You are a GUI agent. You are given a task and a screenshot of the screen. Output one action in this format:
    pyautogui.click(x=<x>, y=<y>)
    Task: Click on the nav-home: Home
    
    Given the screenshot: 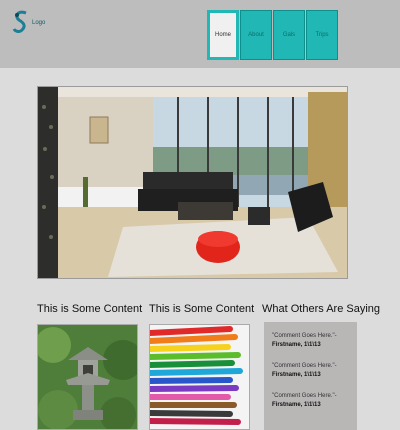 What is the action you would take?
    pyautogui.click(x=223, y=35)
    